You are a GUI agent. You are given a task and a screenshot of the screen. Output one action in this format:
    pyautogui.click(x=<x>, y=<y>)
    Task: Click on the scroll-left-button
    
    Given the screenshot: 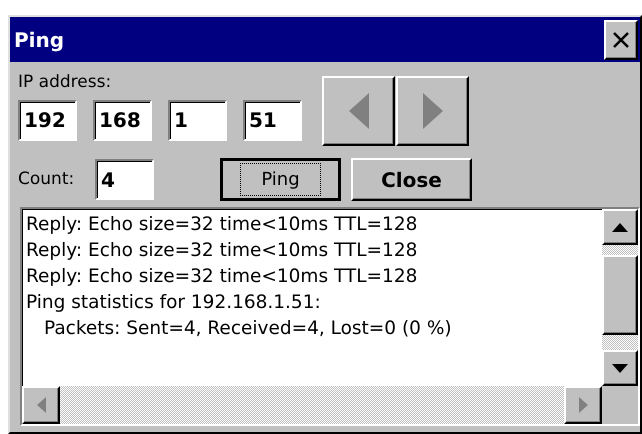 What is the action you would take?
    pyautogui.click(x=41, y=405)
    